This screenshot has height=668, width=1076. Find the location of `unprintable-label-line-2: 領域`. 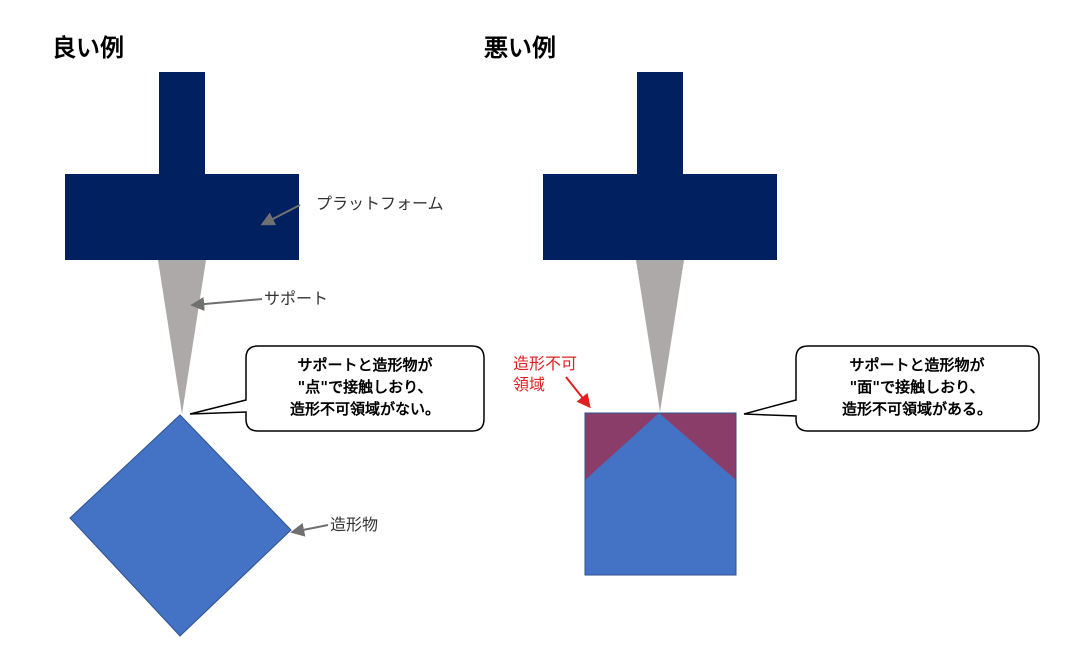

unprintable-label-line-2: 領域 is located at coordinates (529, 384).